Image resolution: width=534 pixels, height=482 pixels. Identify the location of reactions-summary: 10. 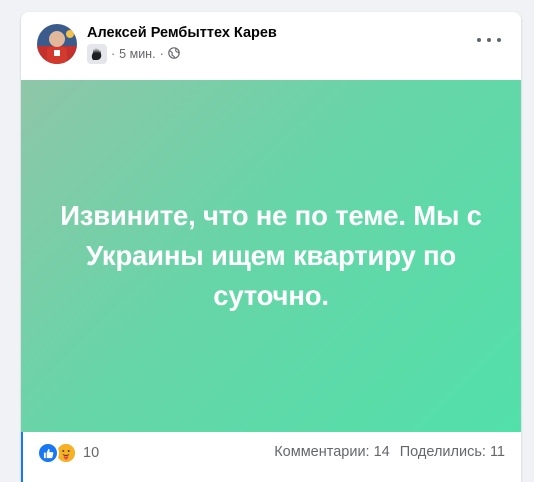
(68, 453).